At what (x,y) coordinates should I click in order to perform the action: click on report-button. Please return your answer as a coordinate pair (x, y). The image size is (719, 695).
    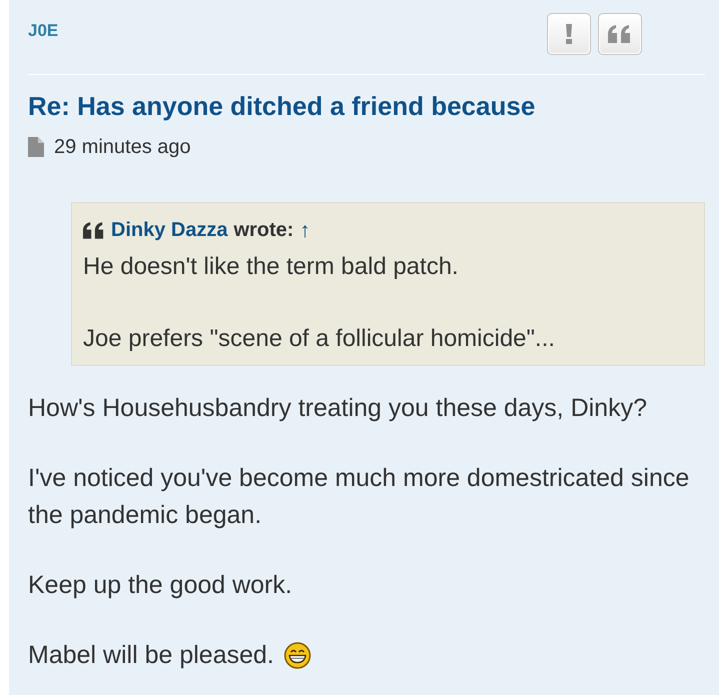
    Looking at the image, I should click on (569, 34).